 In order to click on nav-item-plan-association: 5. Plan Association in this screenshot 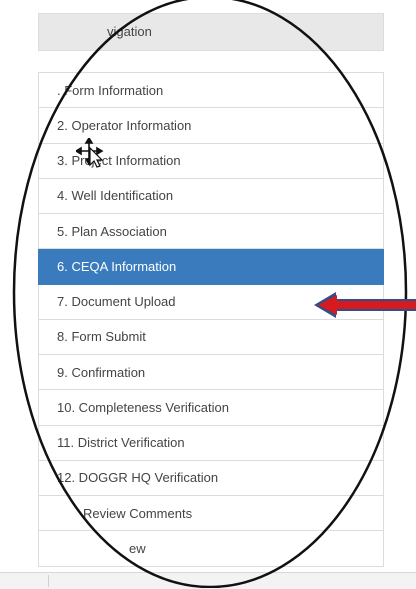, I will do `click(211, 232)`.